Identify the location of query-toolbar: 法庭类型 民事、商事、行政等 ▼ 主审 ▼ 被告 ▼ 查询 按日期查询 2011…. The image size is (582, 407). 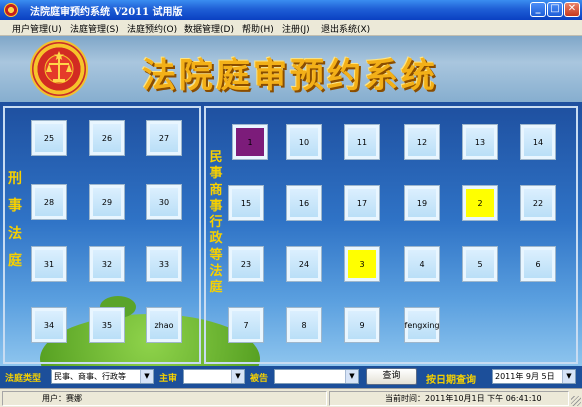
(291, 377).